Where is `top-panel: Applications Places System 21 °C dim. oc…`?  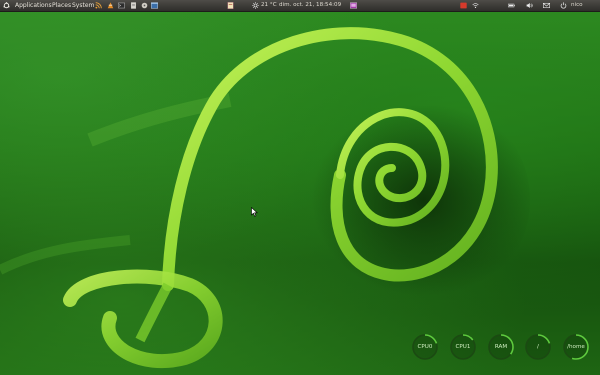
top-panel: Applications Places System 21 °C dim. oc… is located at coordinates (300, 6).